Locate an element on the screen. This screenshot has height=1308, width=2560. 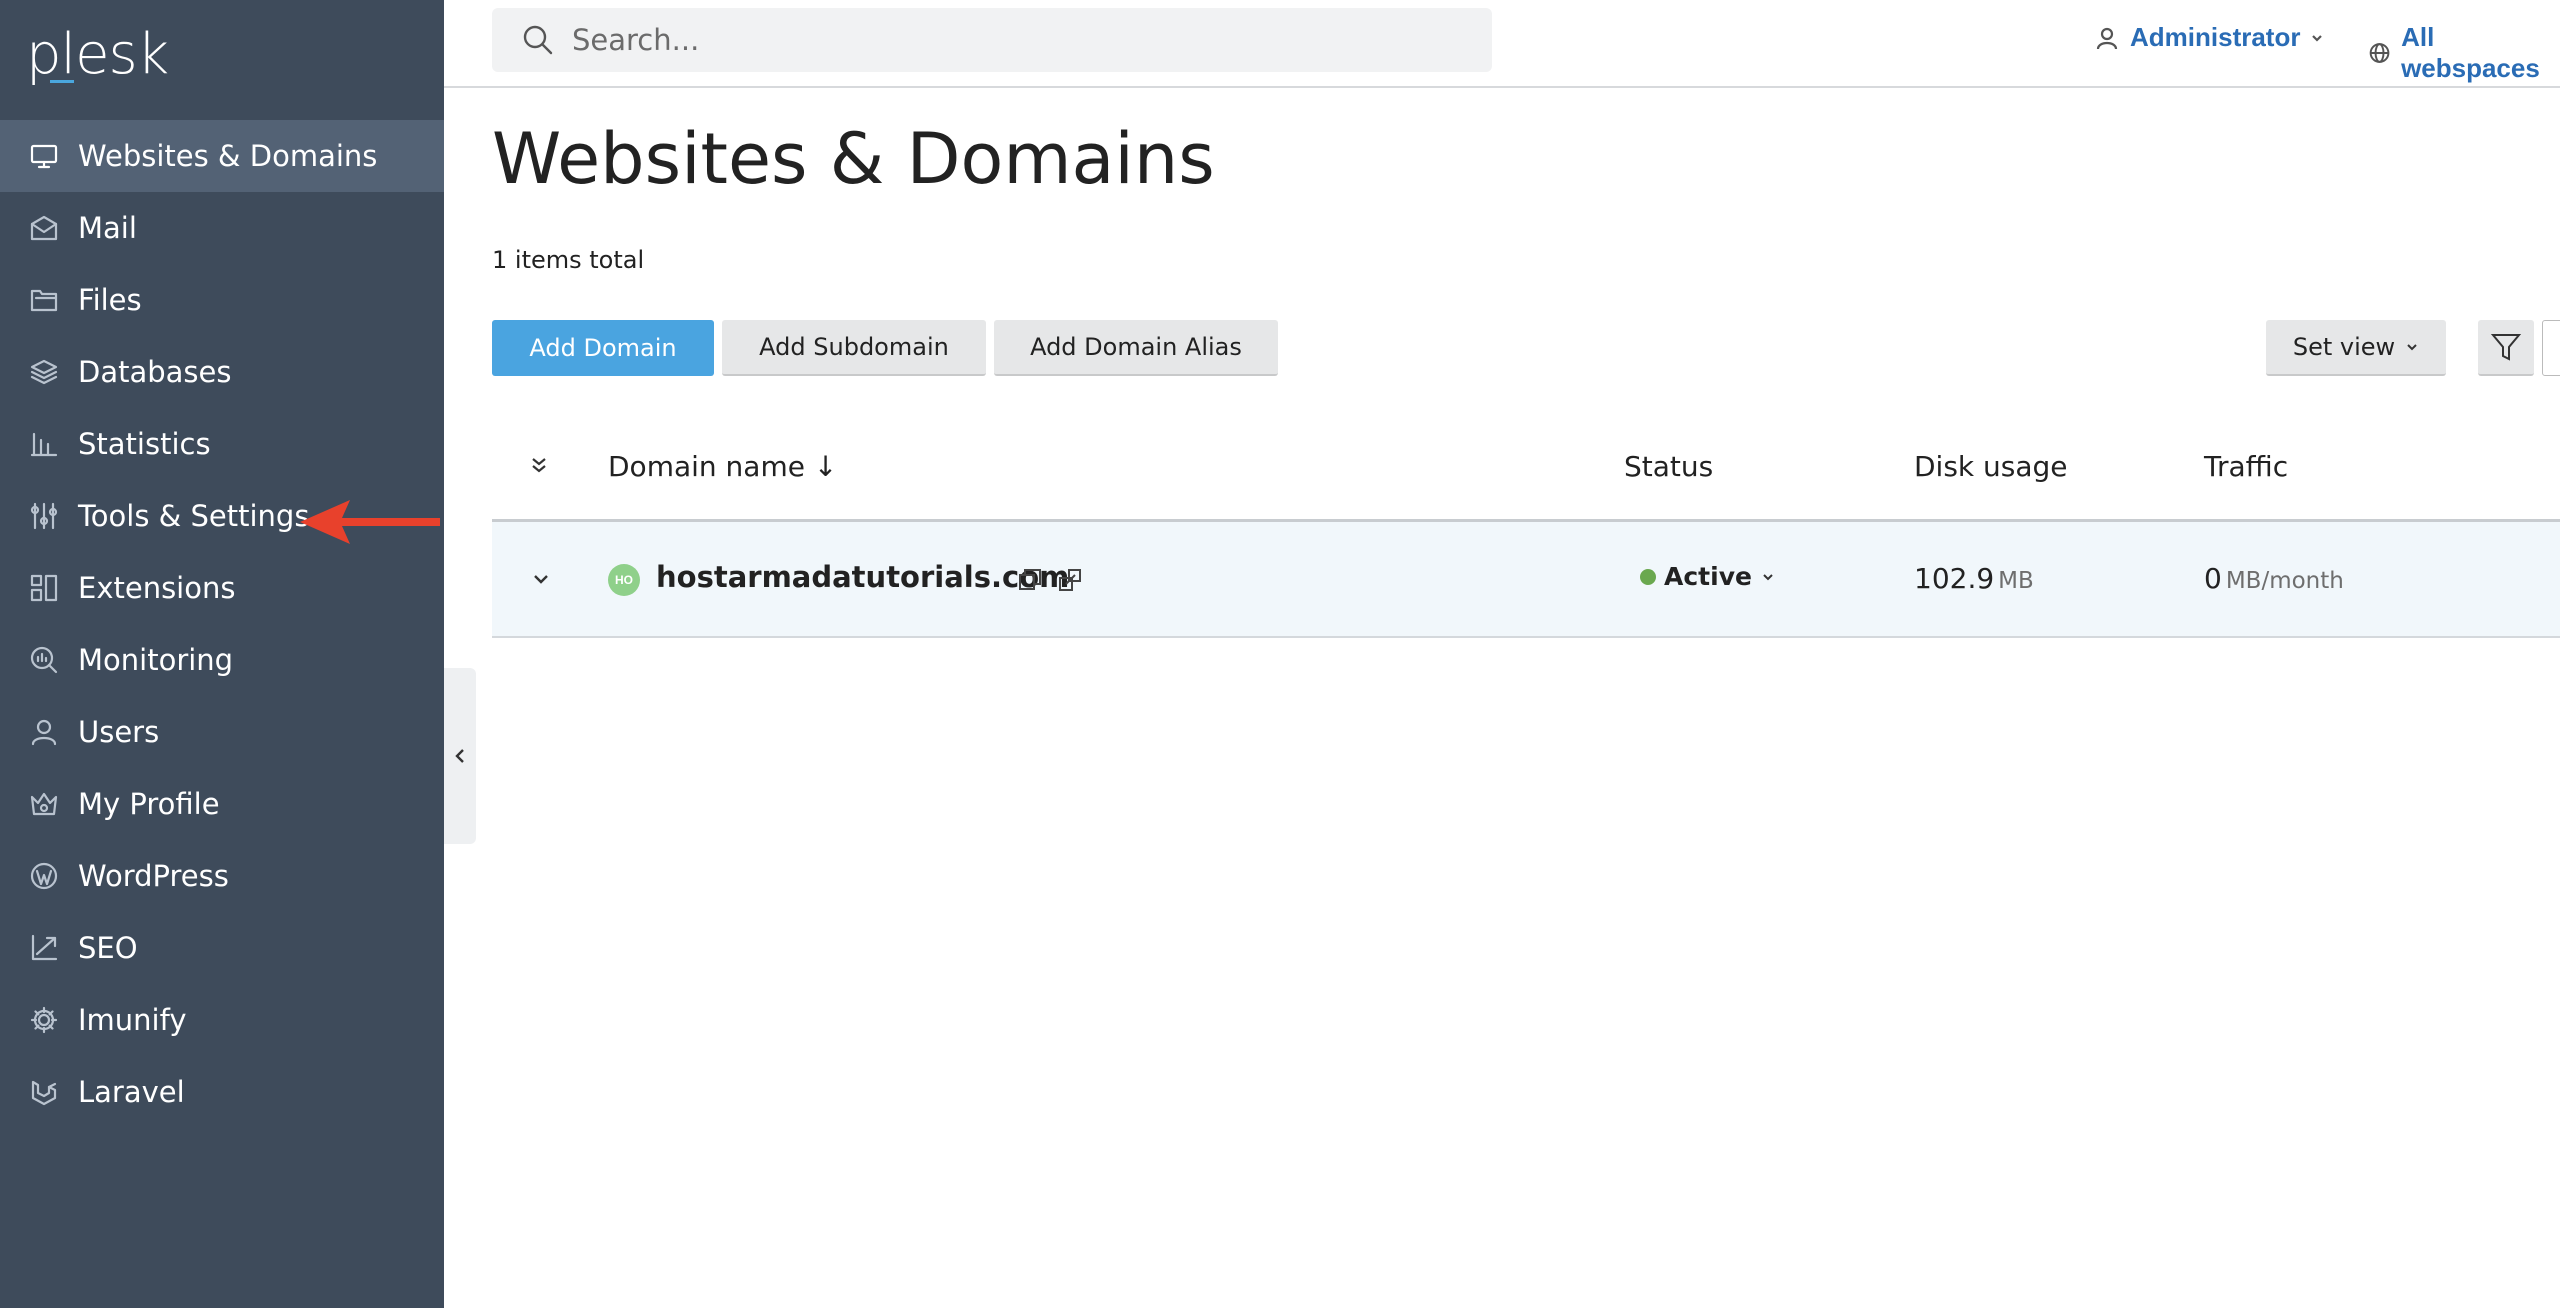
sidebar-item-label: Statistics is located at coordinates (144, 444).